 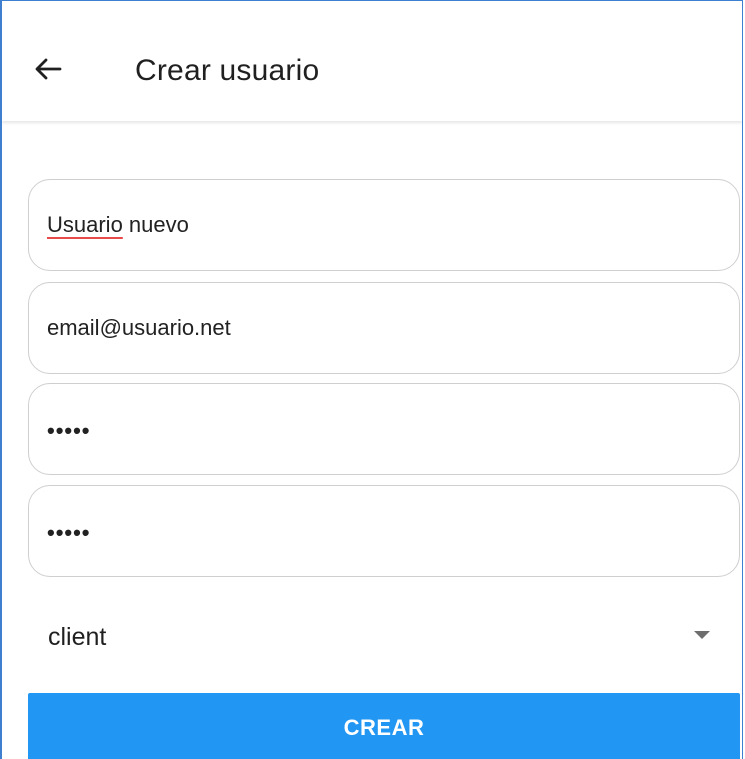 I want to click on caret-down-icon, so click(x=702, y=635).